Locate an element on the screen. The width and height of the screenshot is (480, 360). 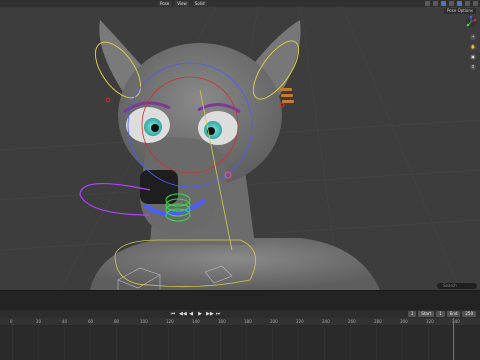
ruler-tick-label: 300 is located at coordinates (404, 321).